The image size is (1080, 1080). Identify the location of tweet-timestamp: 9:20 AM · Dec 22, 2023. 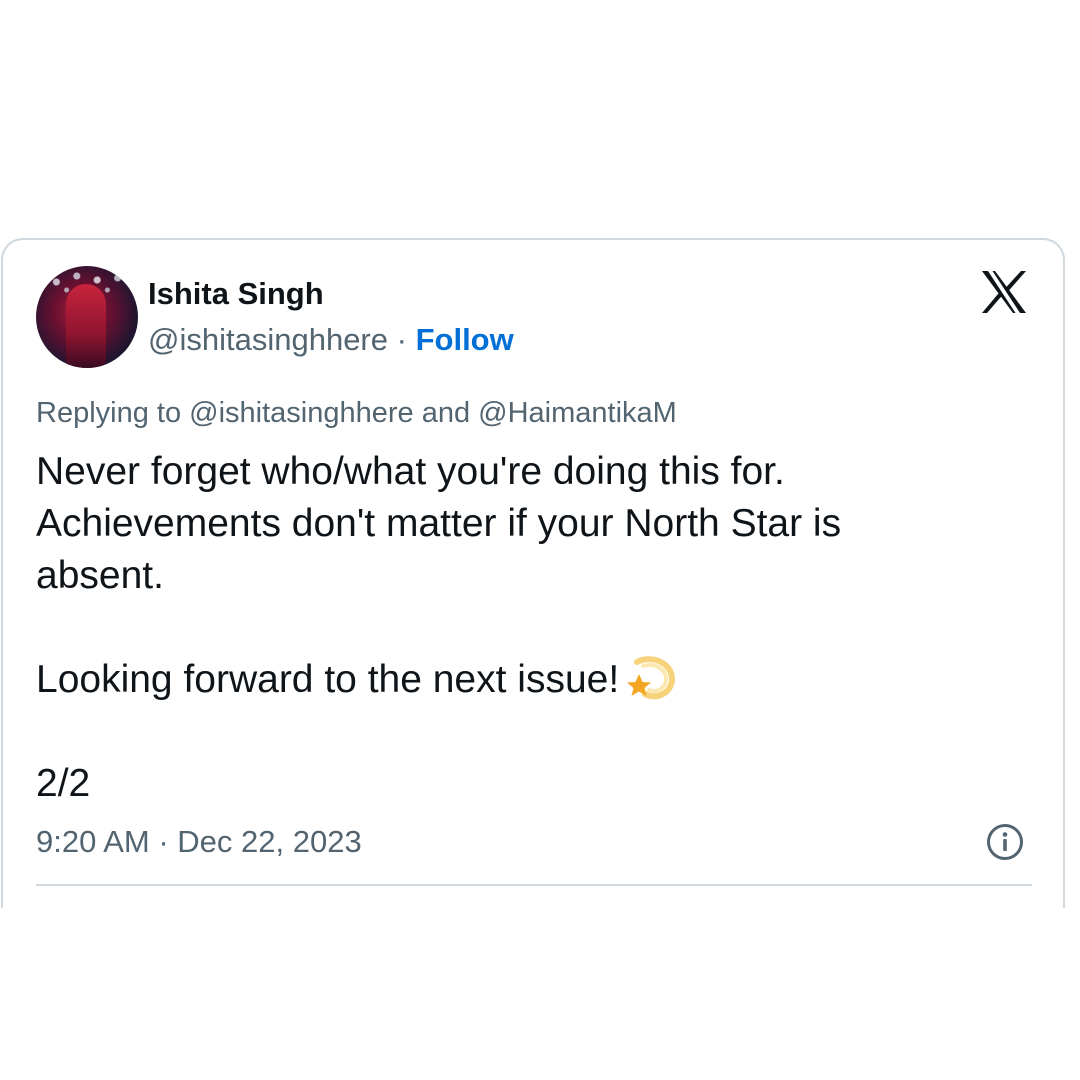
(199, 842).